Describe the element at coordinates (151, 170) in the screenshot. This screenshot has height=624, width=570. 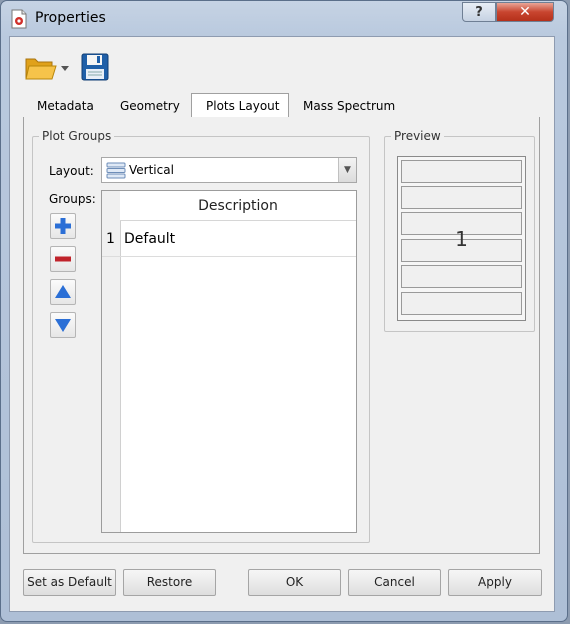
I see `layout-value: Vertical` at that location.